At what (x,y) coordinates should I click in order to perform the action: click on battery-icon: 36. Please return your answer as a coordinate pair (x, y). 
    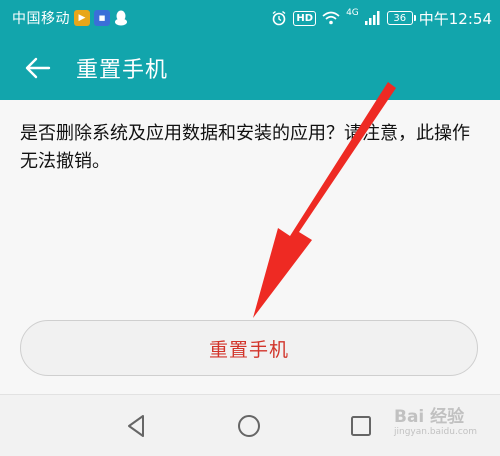
    Looking at the image, I should click on (401, 18).